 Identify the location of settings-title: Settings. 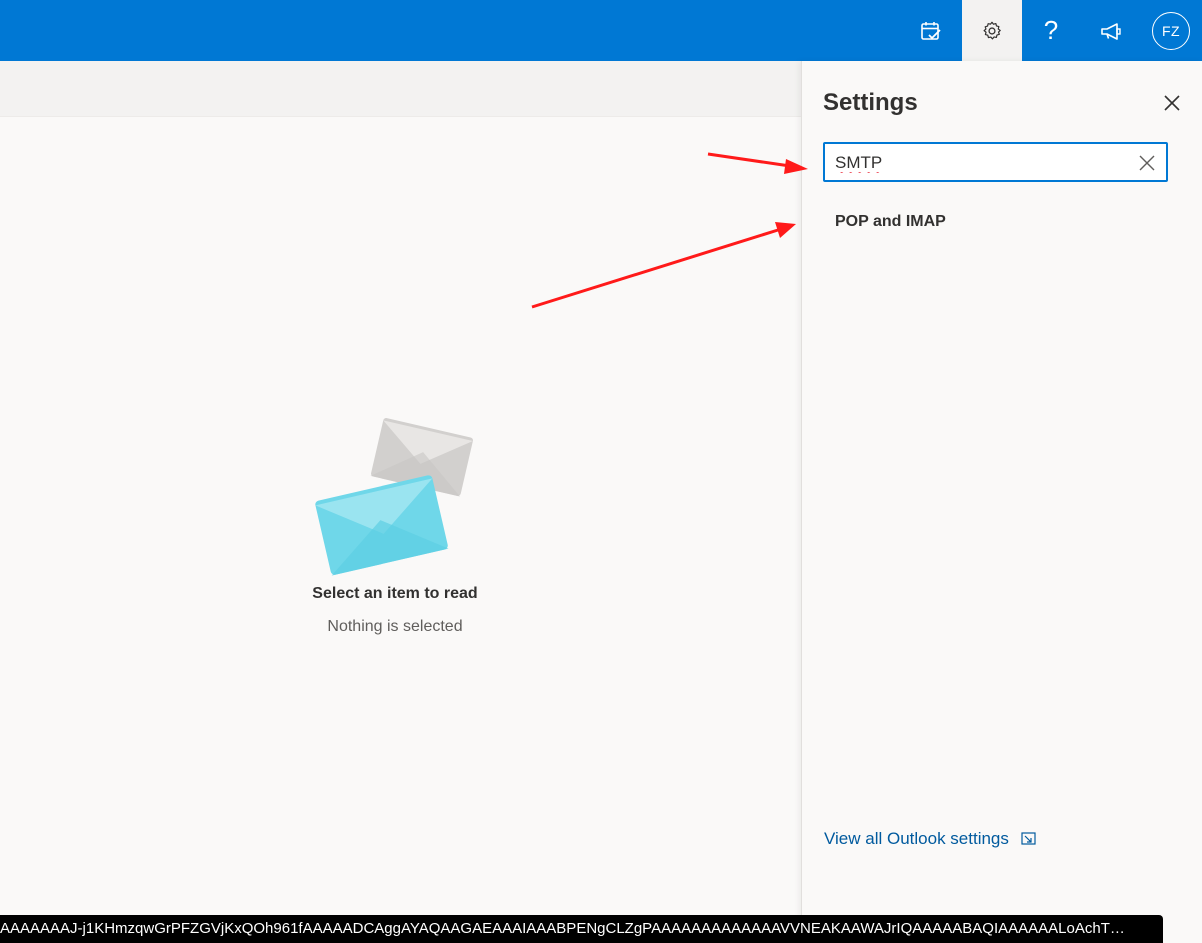
(870, 102).